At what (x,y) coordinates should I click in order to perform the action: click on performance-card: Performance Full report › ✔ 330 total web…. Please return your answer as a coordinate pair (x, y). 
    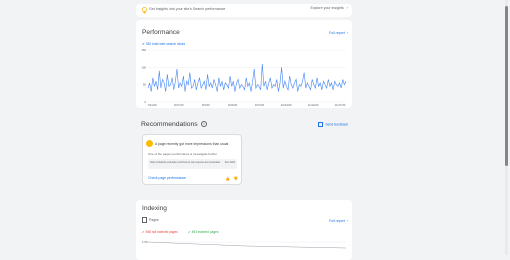
    Looking at the image, I should click on (244, 64).